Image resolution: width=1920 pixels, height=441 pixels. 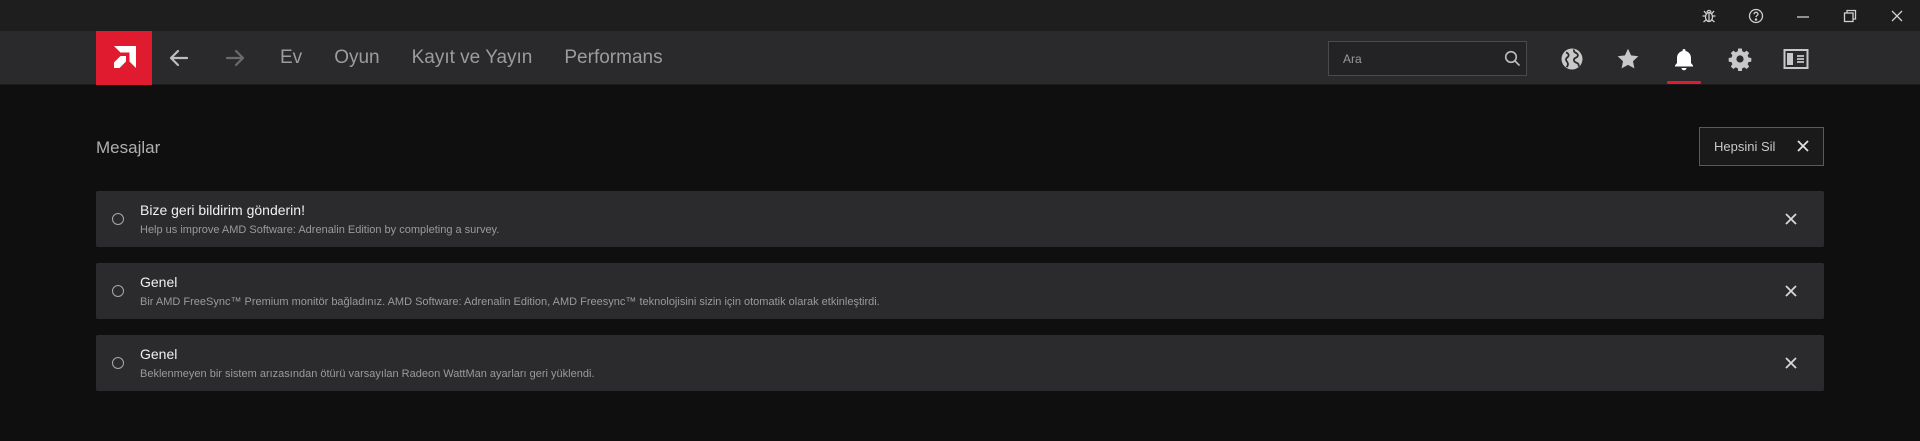 I want to click on nav-bar: Ev Oyun Kayıt ve Yayın Performans, so click(x=960, y=58).